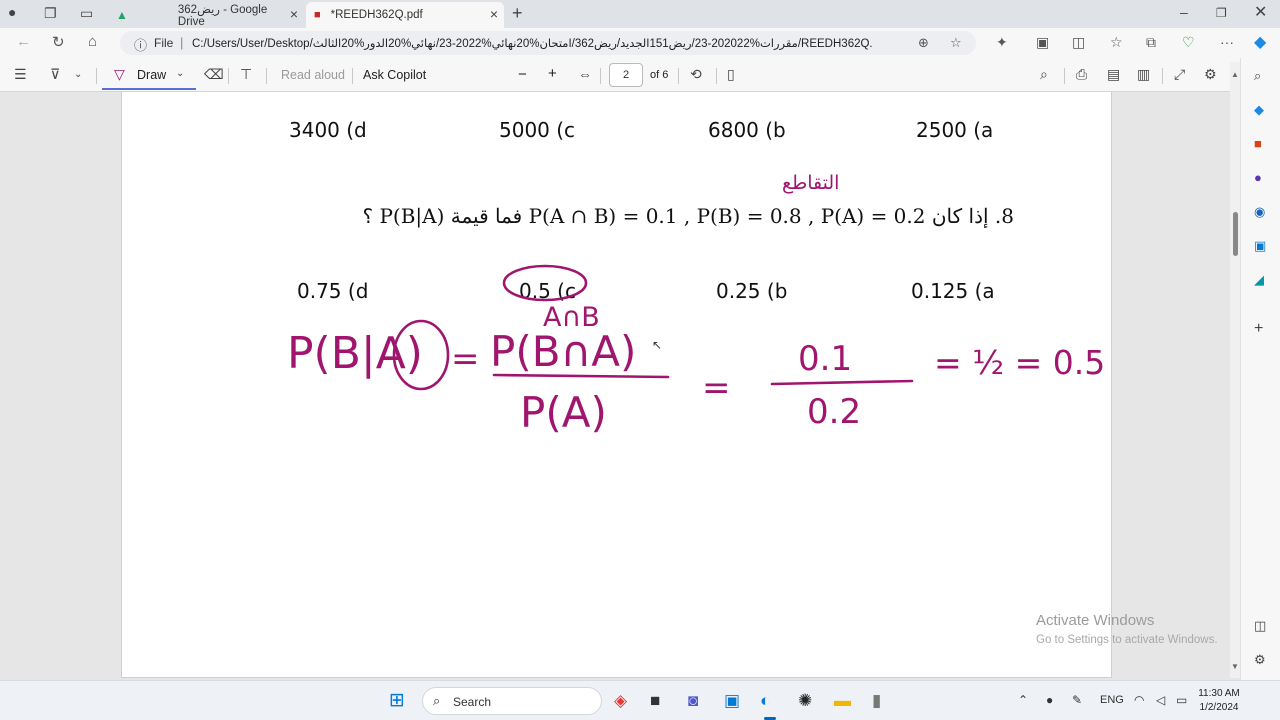  What do you see at coordinates (20, 74) in the screenshot?
I see `contents-icon: ☰` at bounding box center [20, 74].